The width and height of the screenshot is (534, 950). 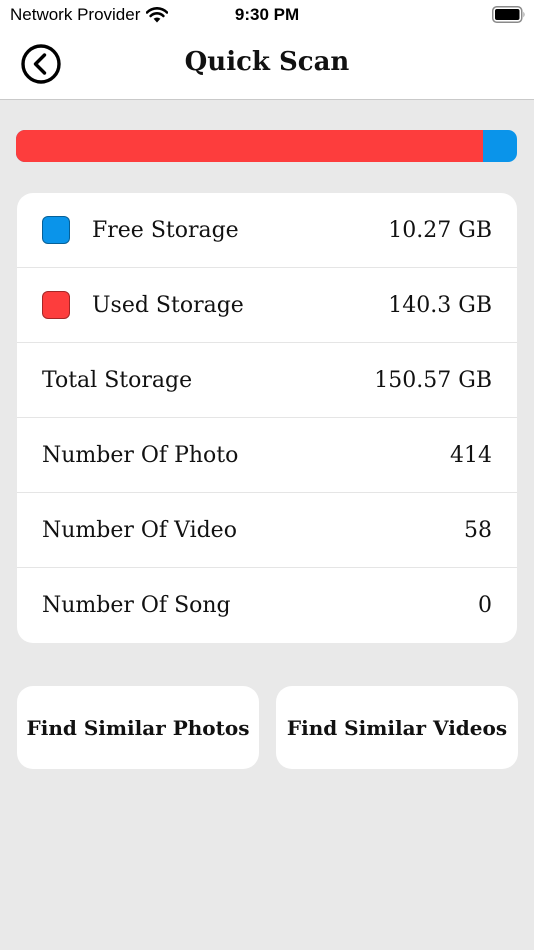 What do you see at coordinates (267, 530) in the screenshot?
I see `video-count-row: Number Of Video 58` at bounding box center [267, 530].